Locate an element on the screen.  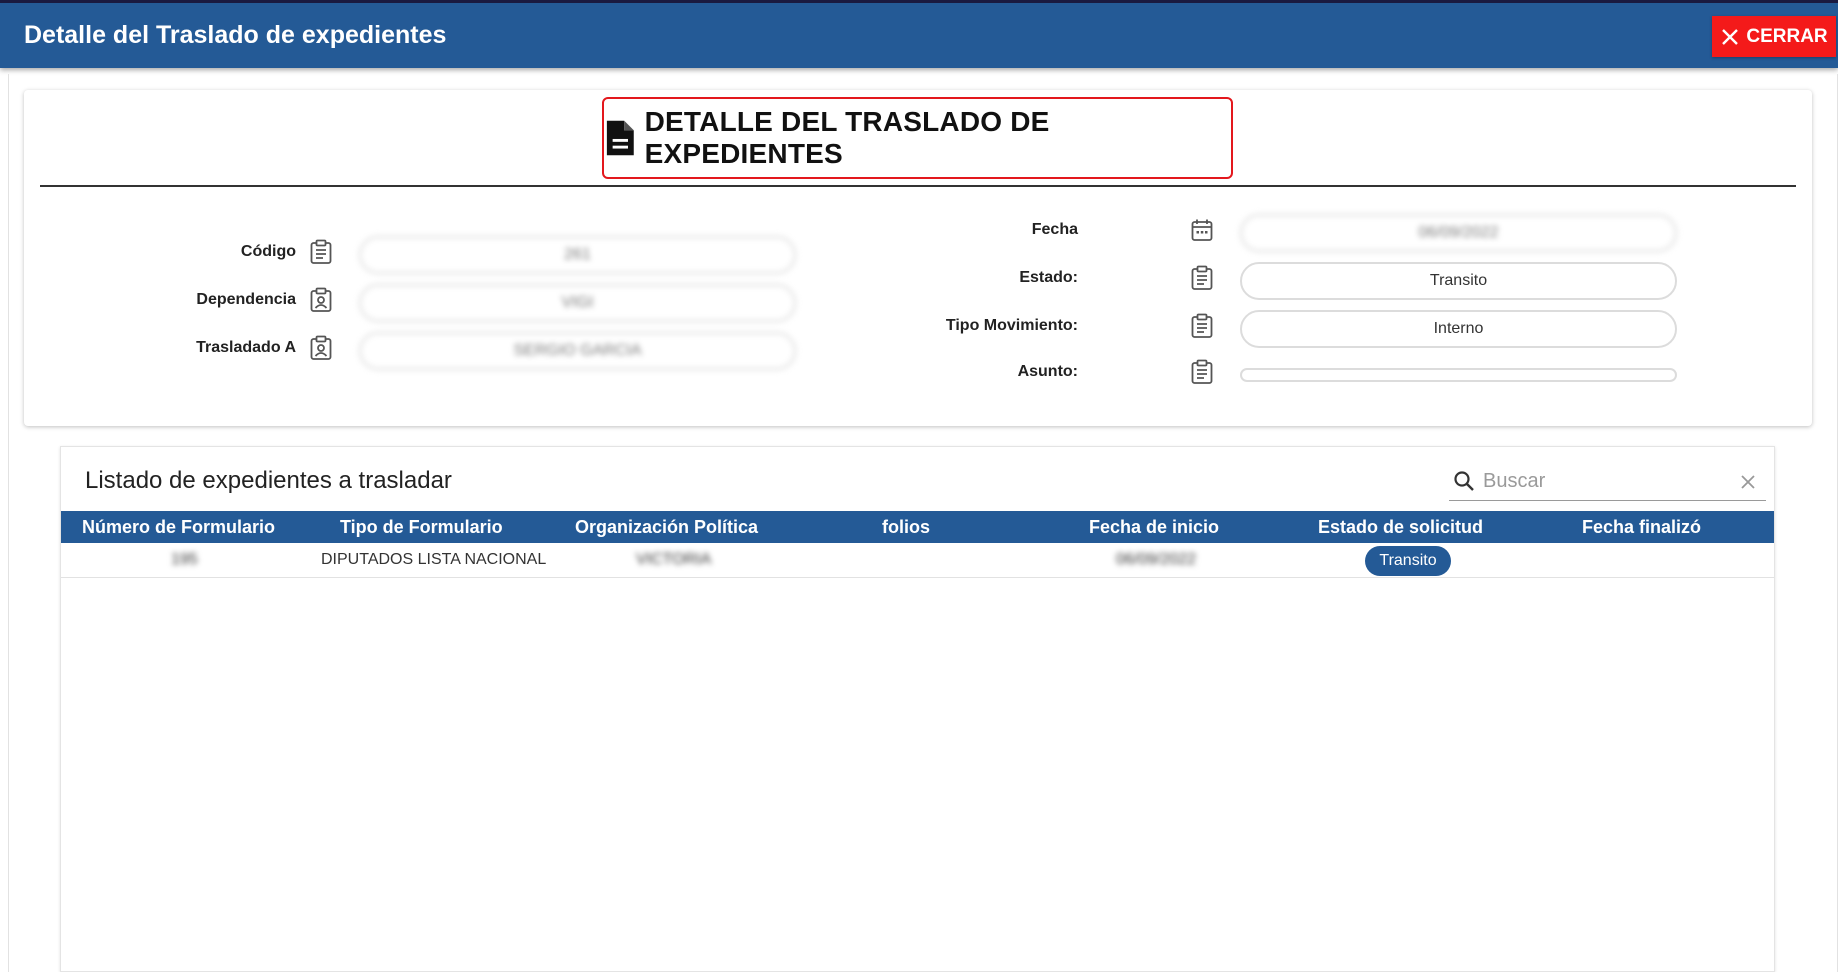
asunto-field is located at coordinates (1458, 375).